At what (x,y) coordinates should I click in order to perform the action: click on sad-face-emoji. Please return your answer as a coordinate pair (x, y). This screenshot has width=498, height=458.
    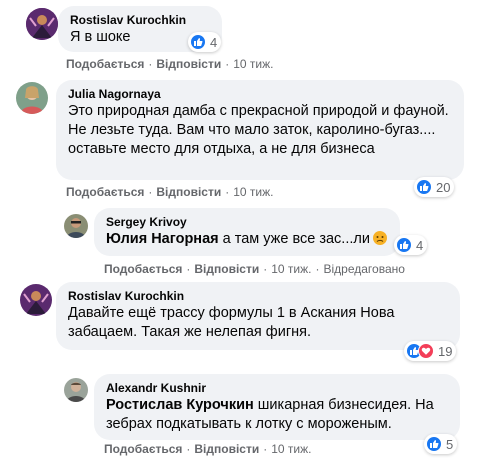
    Looking at the image, I should click on (379, 238).